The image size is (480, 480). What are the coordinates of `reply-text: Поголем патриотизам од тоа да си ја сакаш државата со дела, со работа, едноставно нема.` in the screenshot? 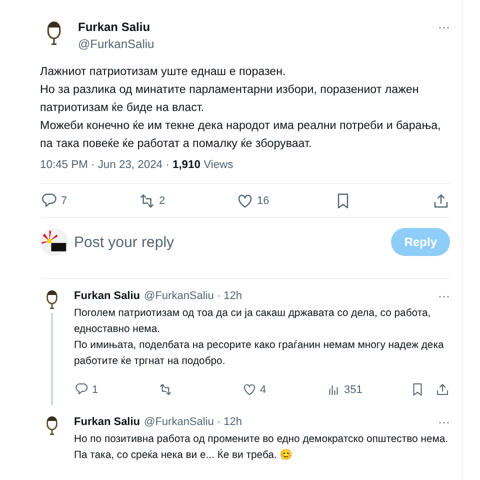 It's located at (253, 322).